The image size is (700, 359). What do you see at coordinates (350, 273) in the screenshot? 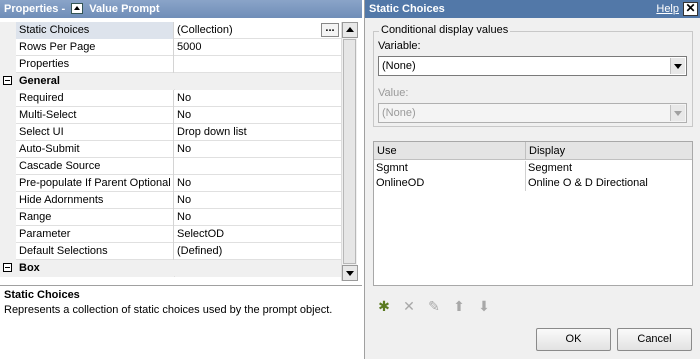
I see `scroll-down-icon` at bounding box center [350, 273].